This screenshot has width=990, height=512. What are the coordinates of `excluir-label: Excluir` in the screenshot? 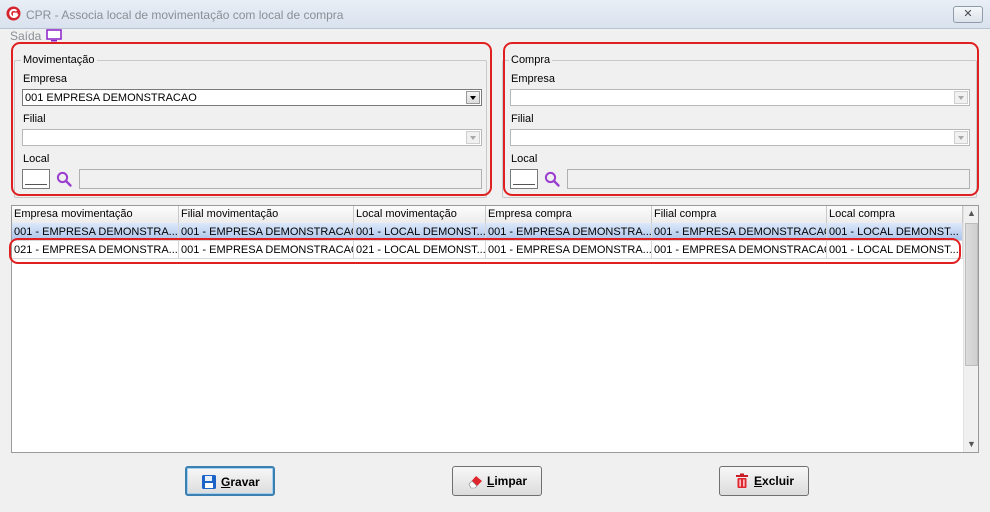 It's located at (774, 481).